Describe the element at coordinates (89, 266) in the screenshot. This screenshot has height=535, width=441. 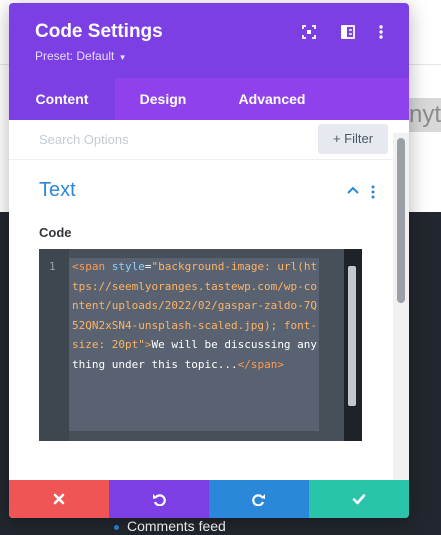
I see `code-tag-open: <span` at that location.